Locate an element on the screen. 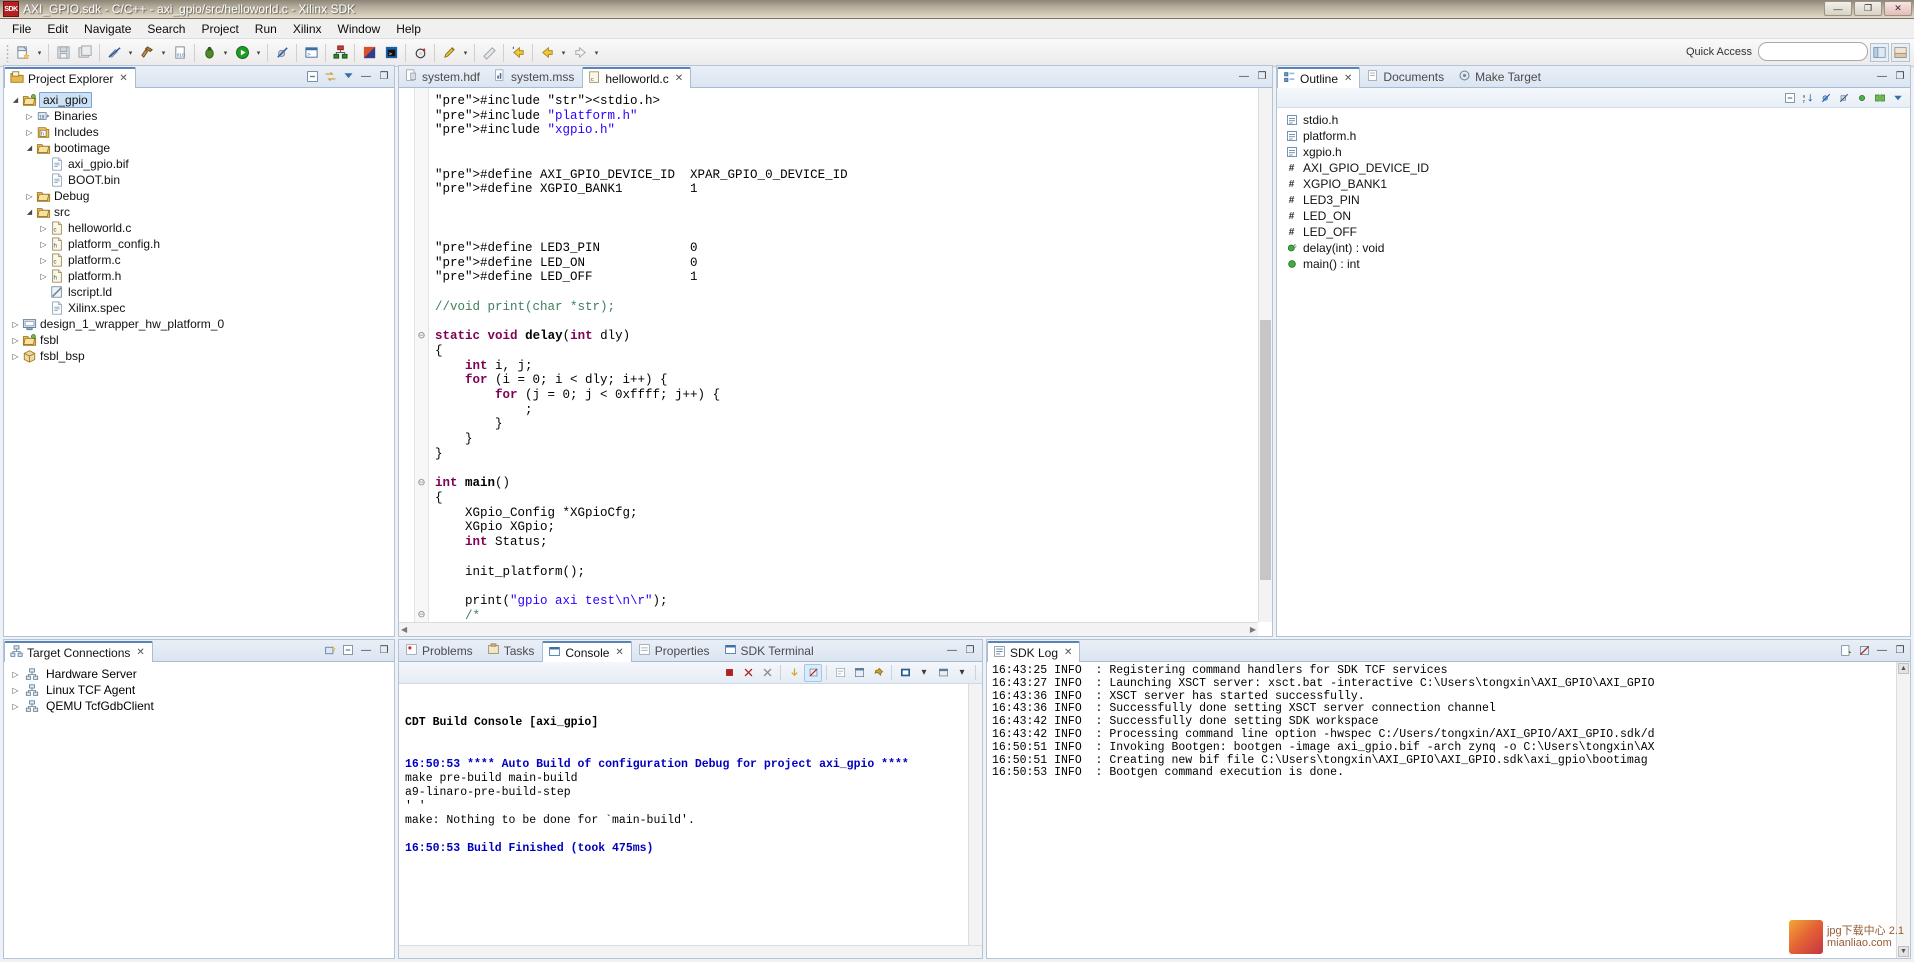  xsct-console-icon: > is located at coordinates (391, 53).